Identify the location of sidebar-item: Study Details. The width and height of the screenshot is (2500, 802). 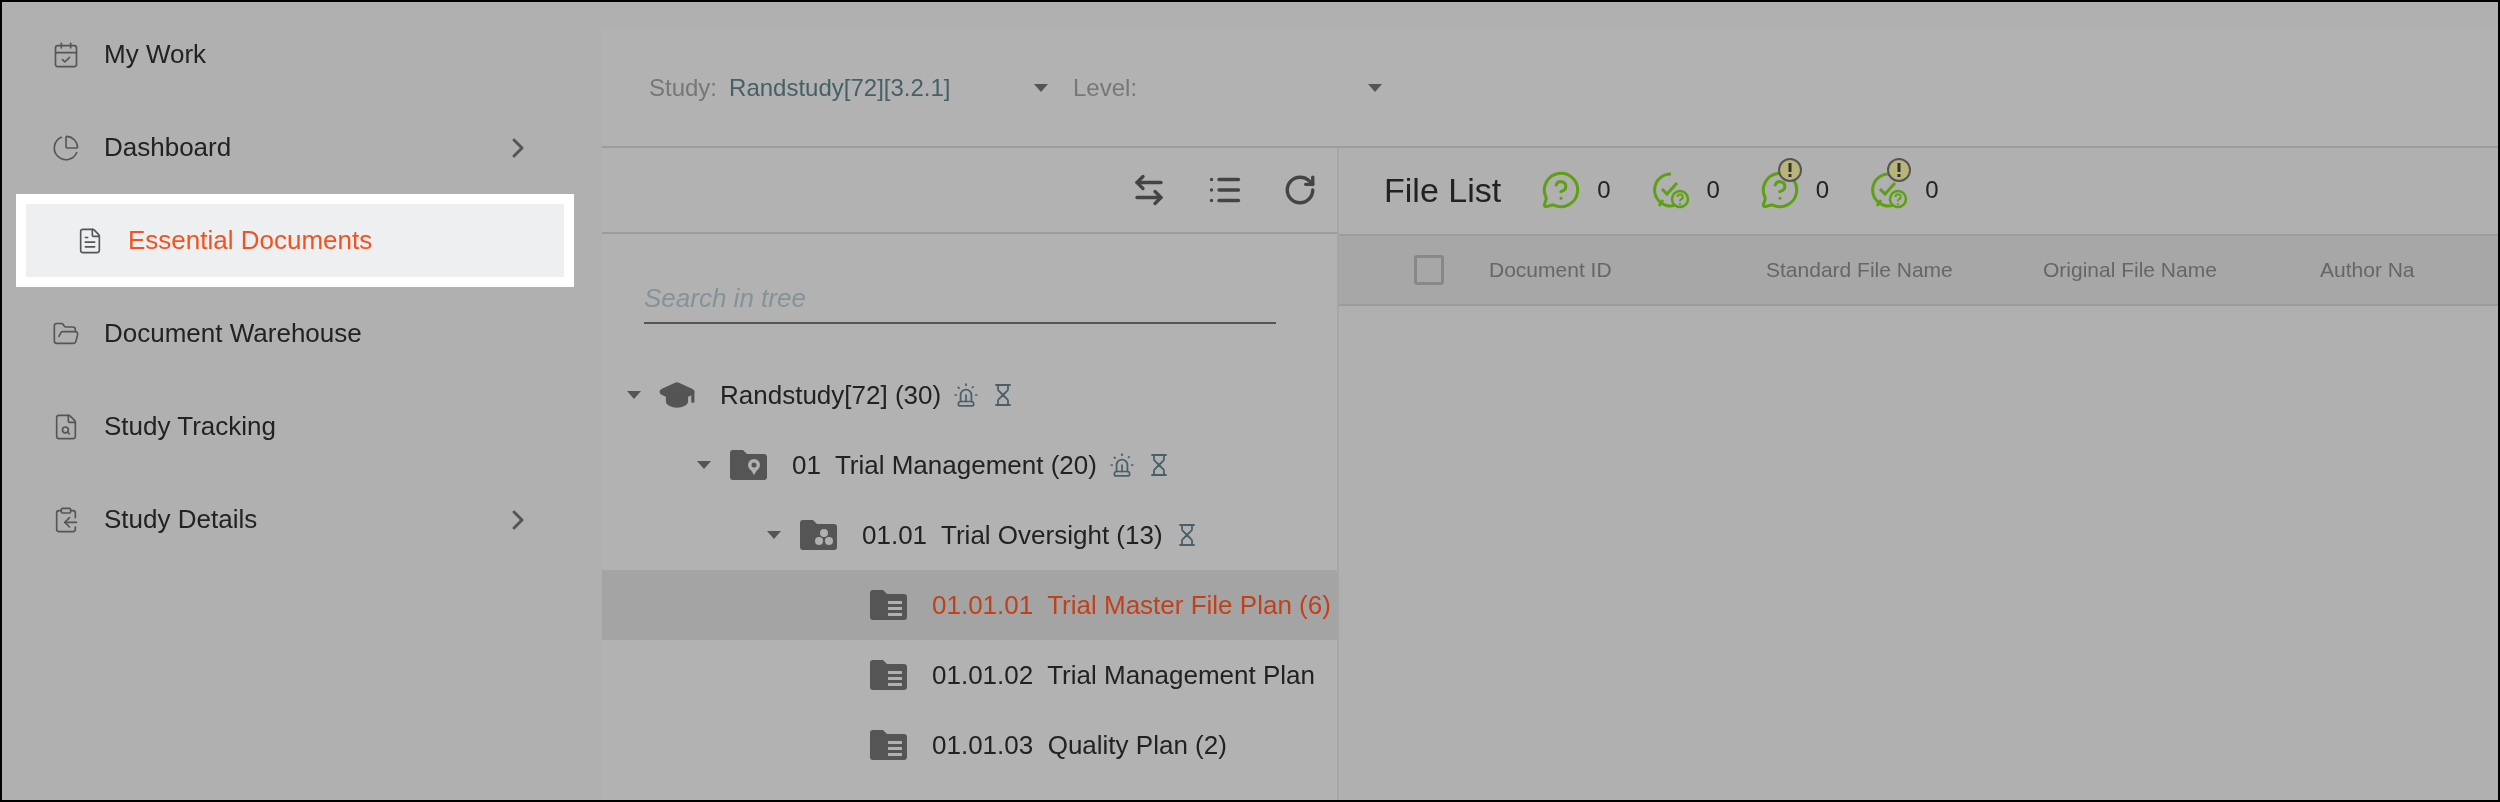
(288, 519).